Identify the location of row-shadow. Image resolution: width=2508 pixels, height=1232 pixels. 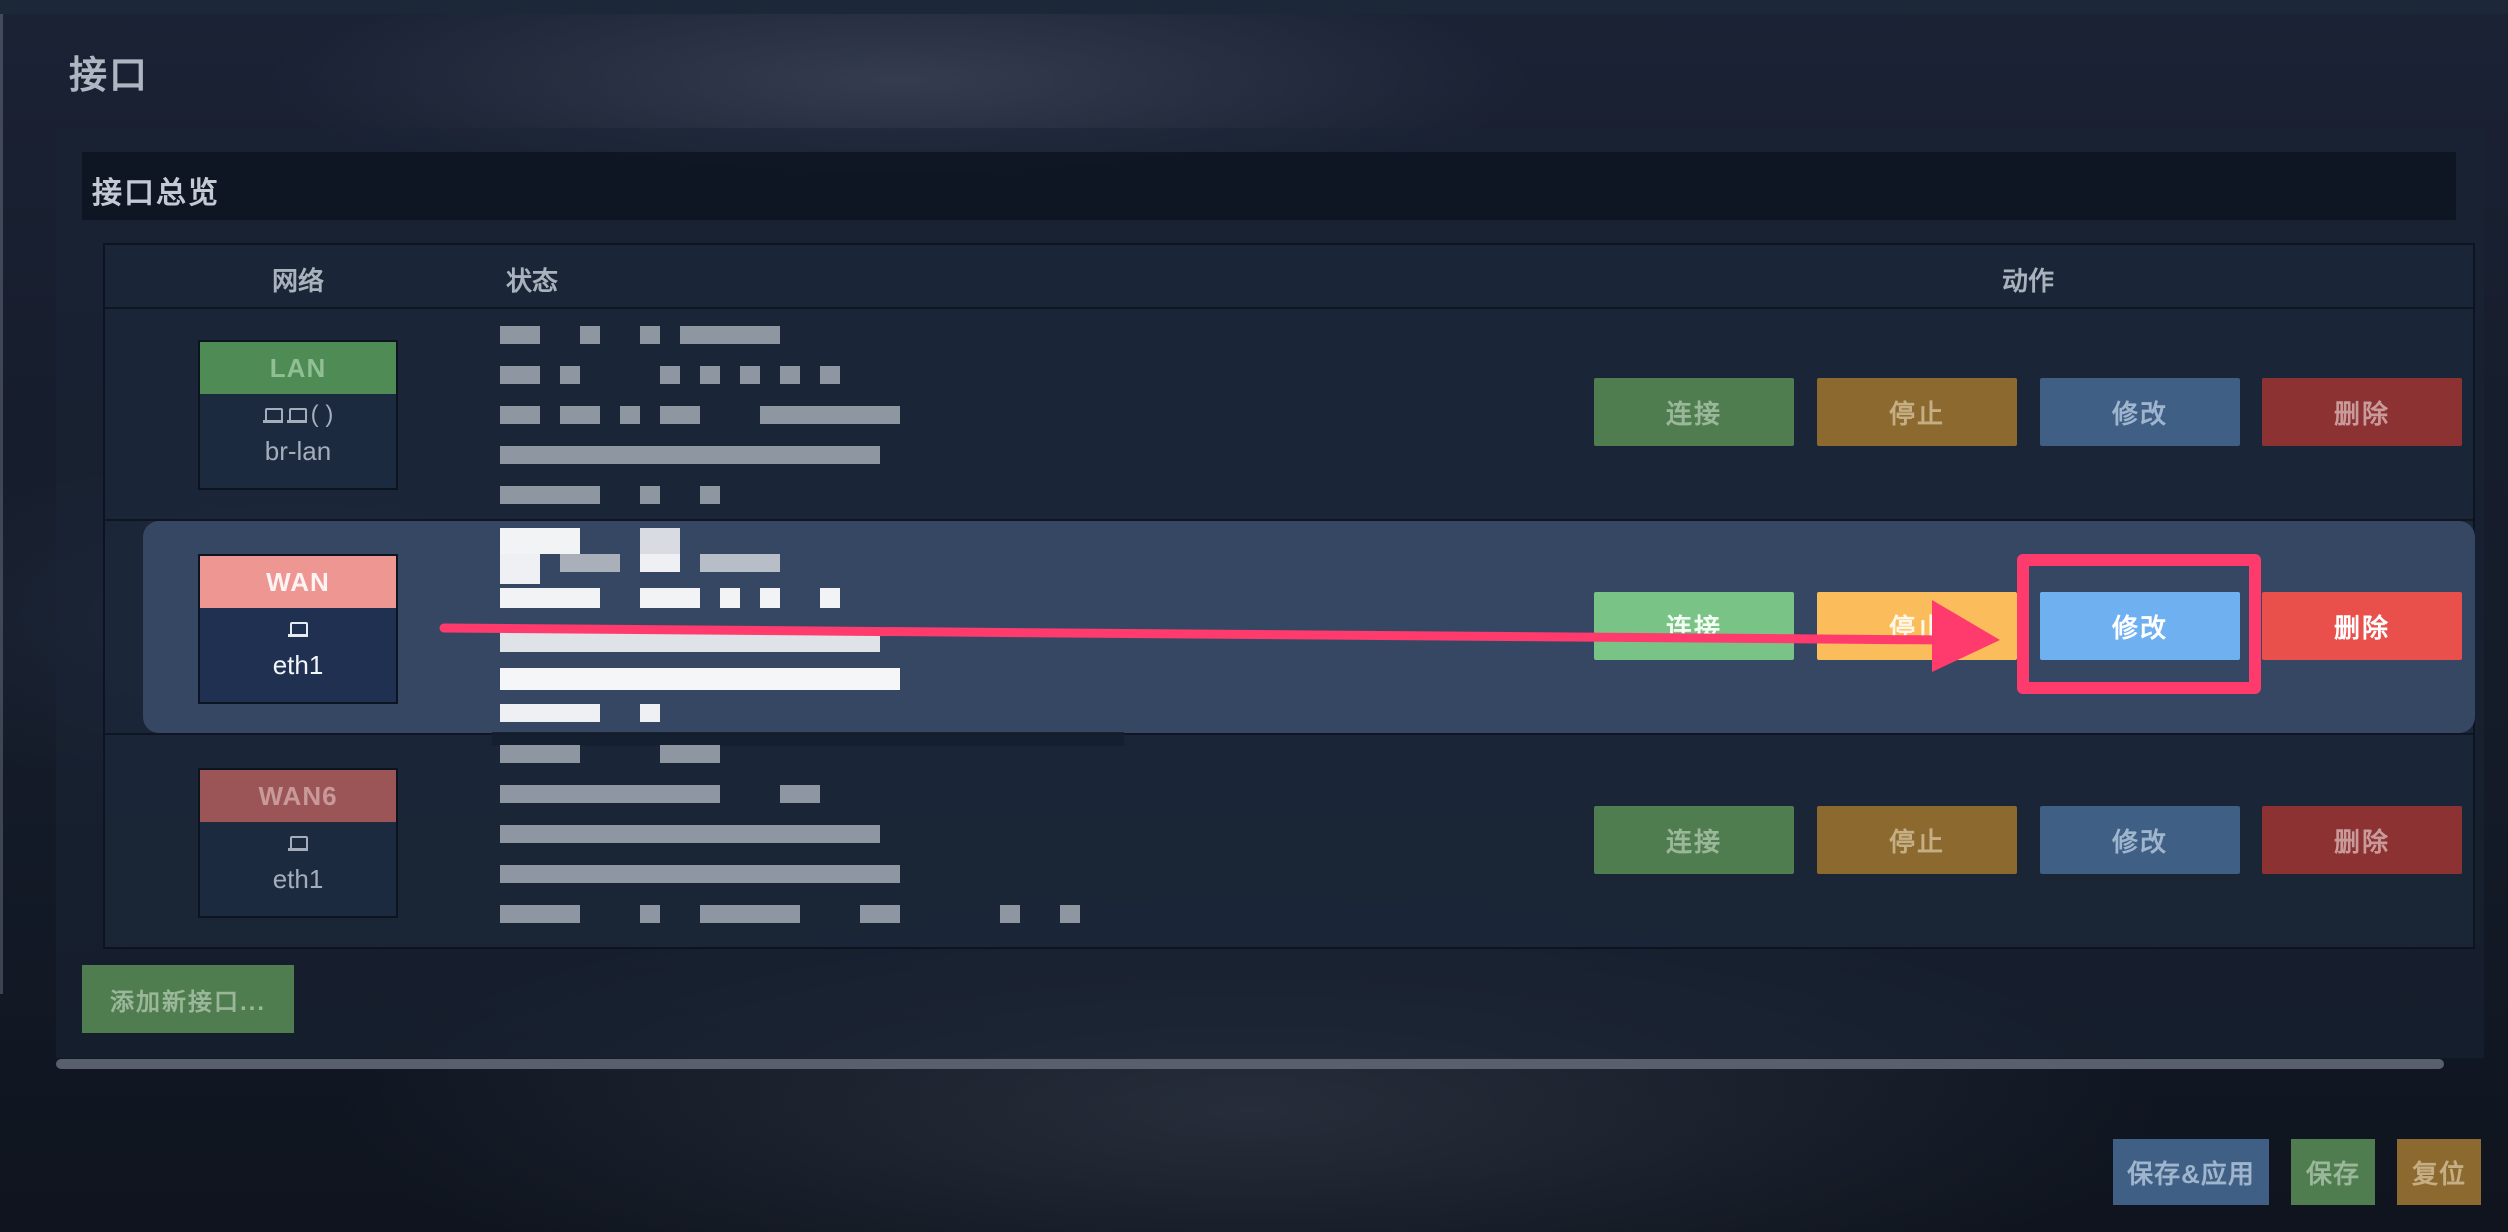
(808, 739).